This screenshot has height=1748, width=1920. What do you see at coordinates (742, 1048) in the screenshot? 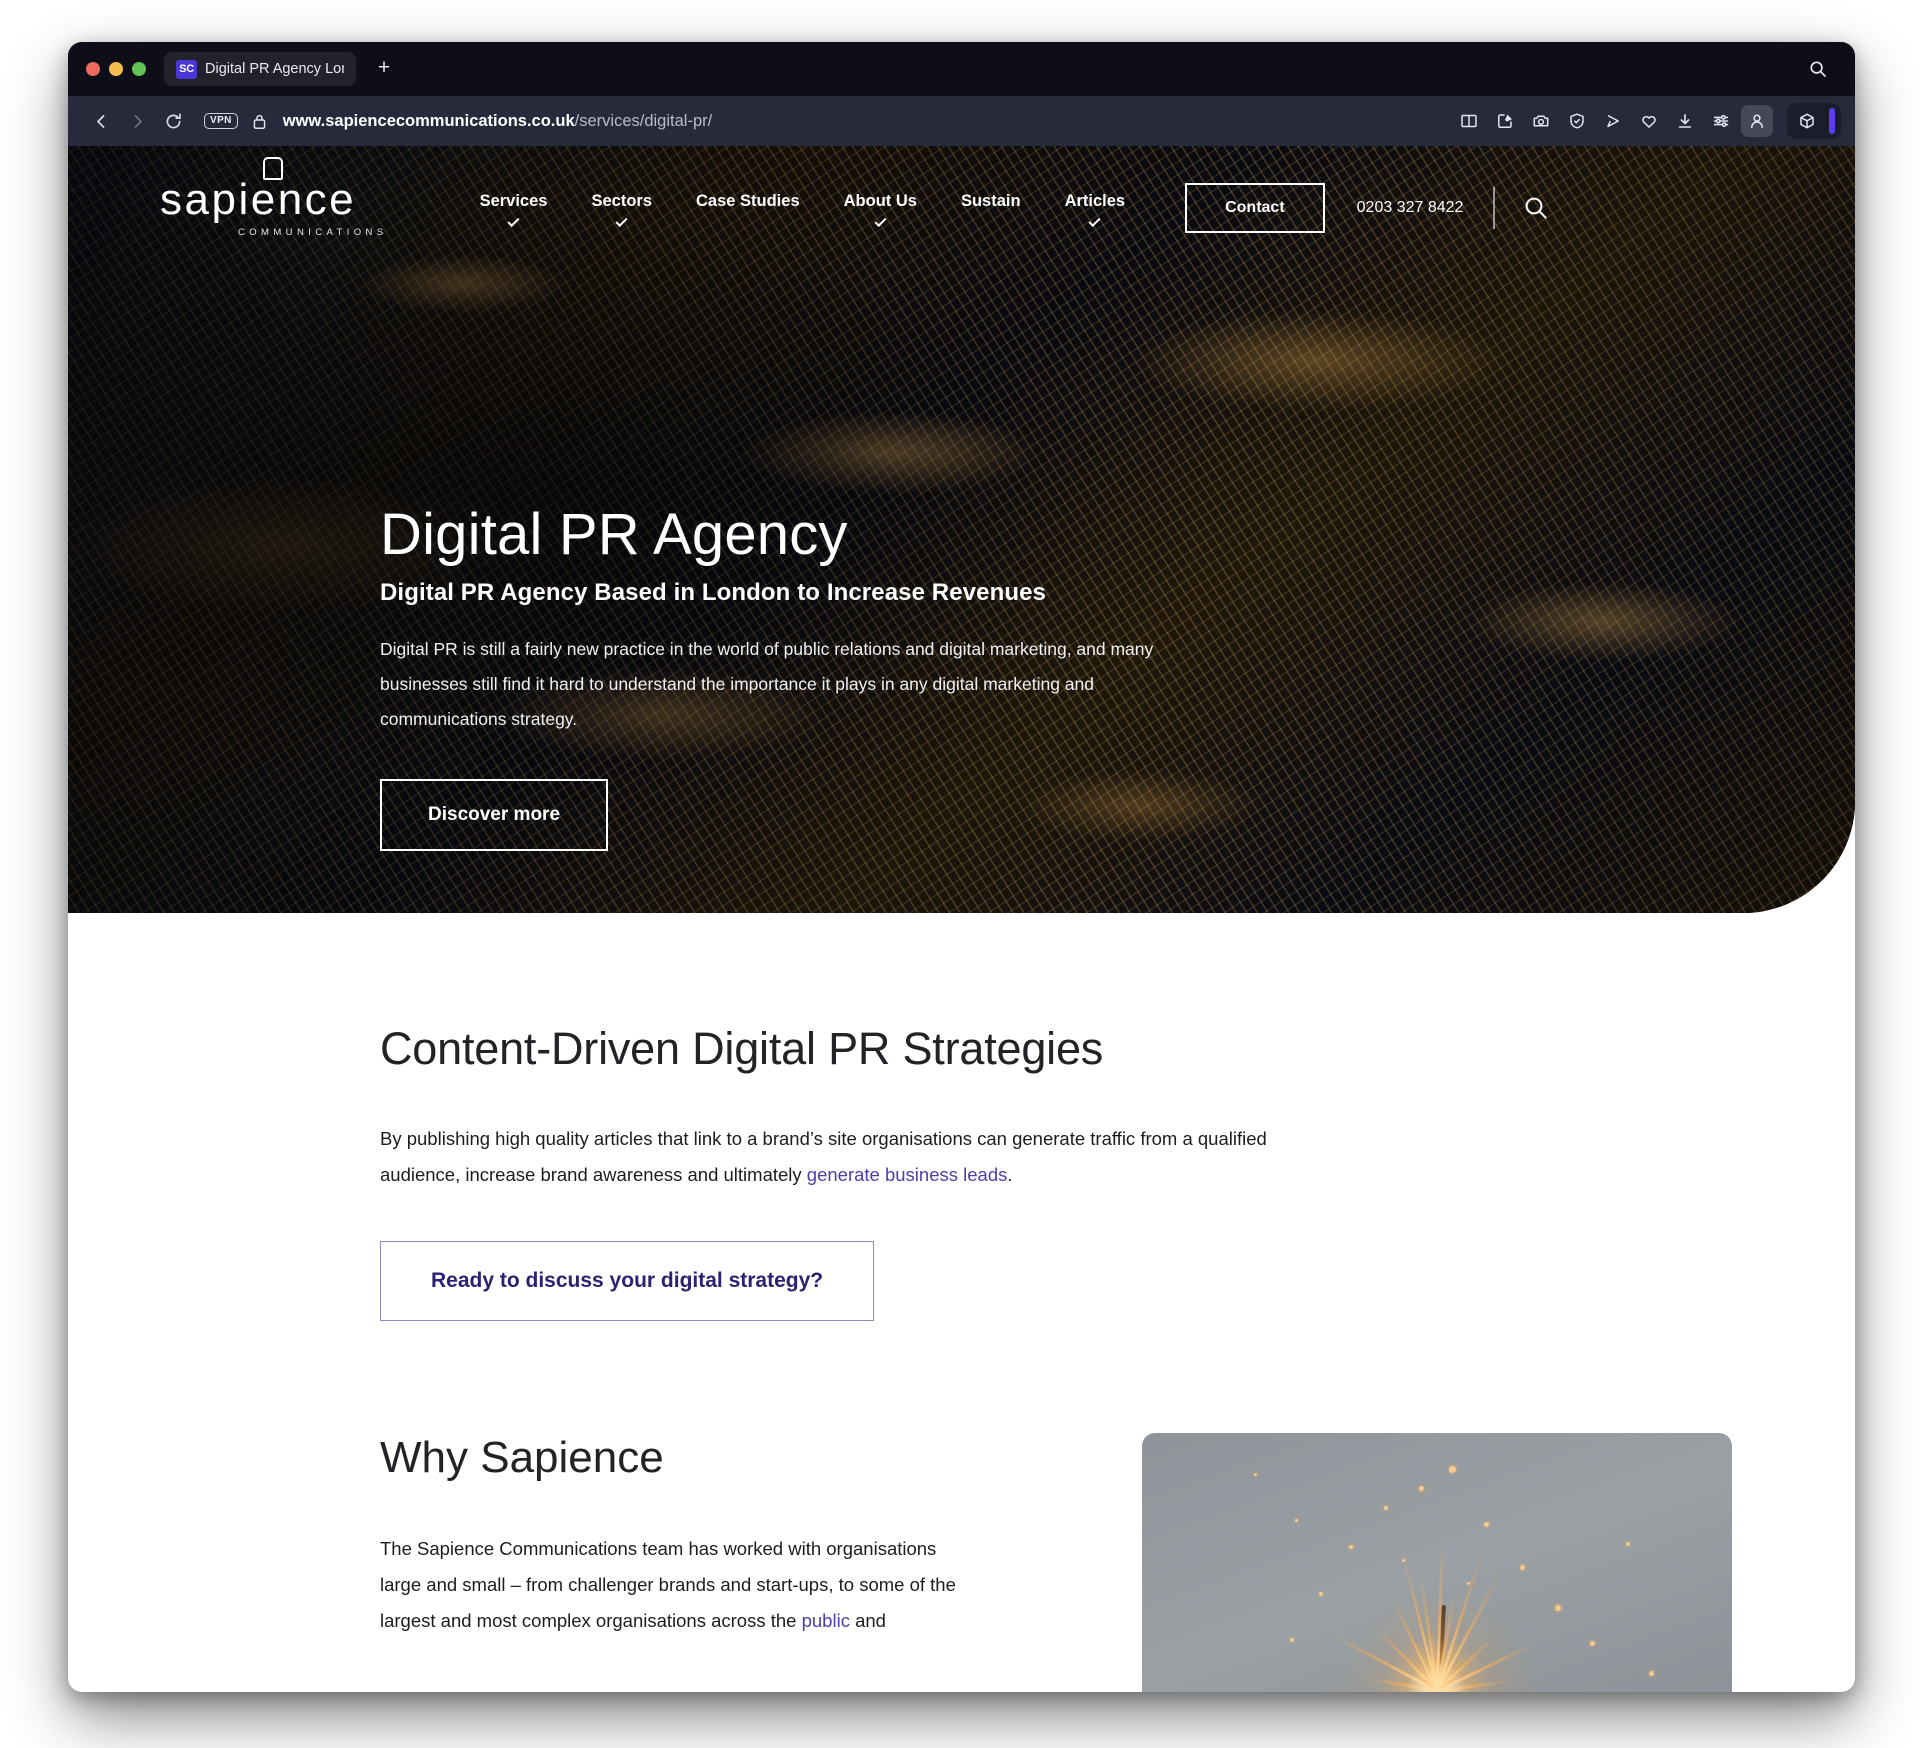
I see `content-heading: Content-Driven Digital PR Strategies` at bounding box center [742, 1048].